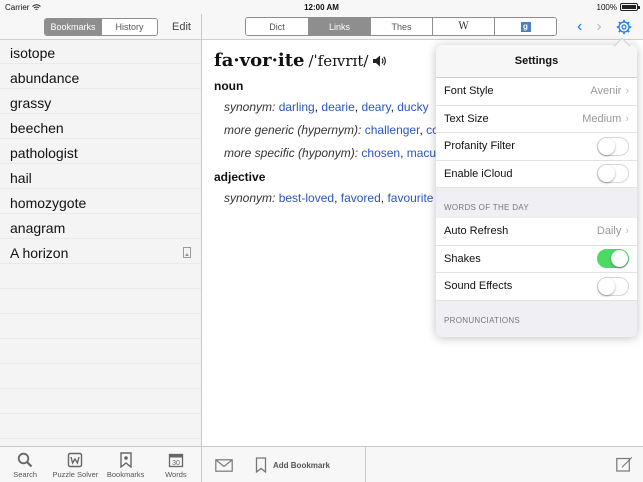 The image size is (643, 482). What do you see at coordinates (306, 198) in the screenshot?
I see `link: best-loved` at bounding box center [306, 198].